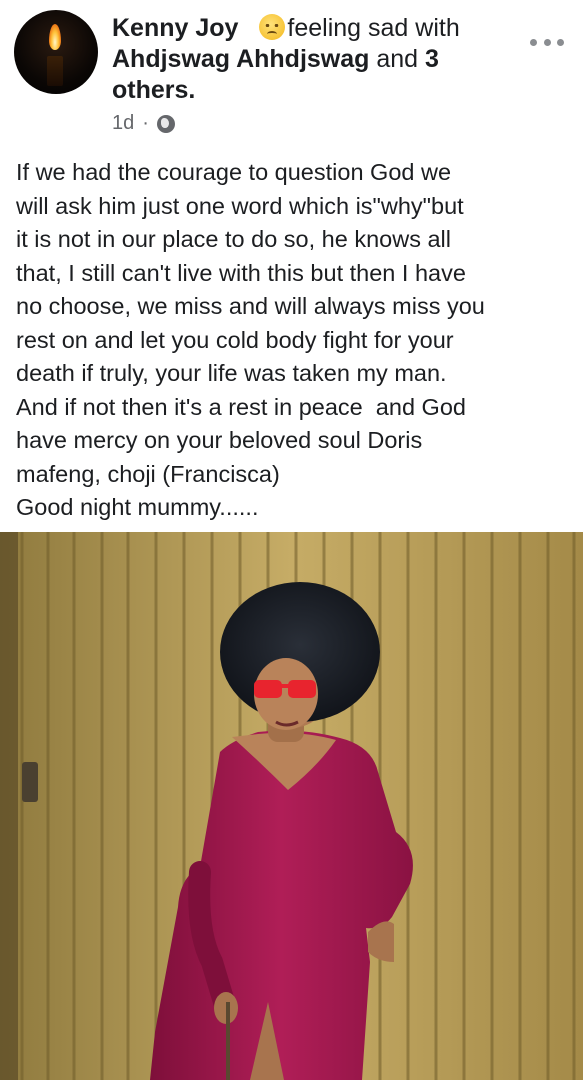 The height and width of the screenshot is (1080, 583). Describe the element at coordinates (56, 52) in the screenshot. I see `author-avatar` at that location.